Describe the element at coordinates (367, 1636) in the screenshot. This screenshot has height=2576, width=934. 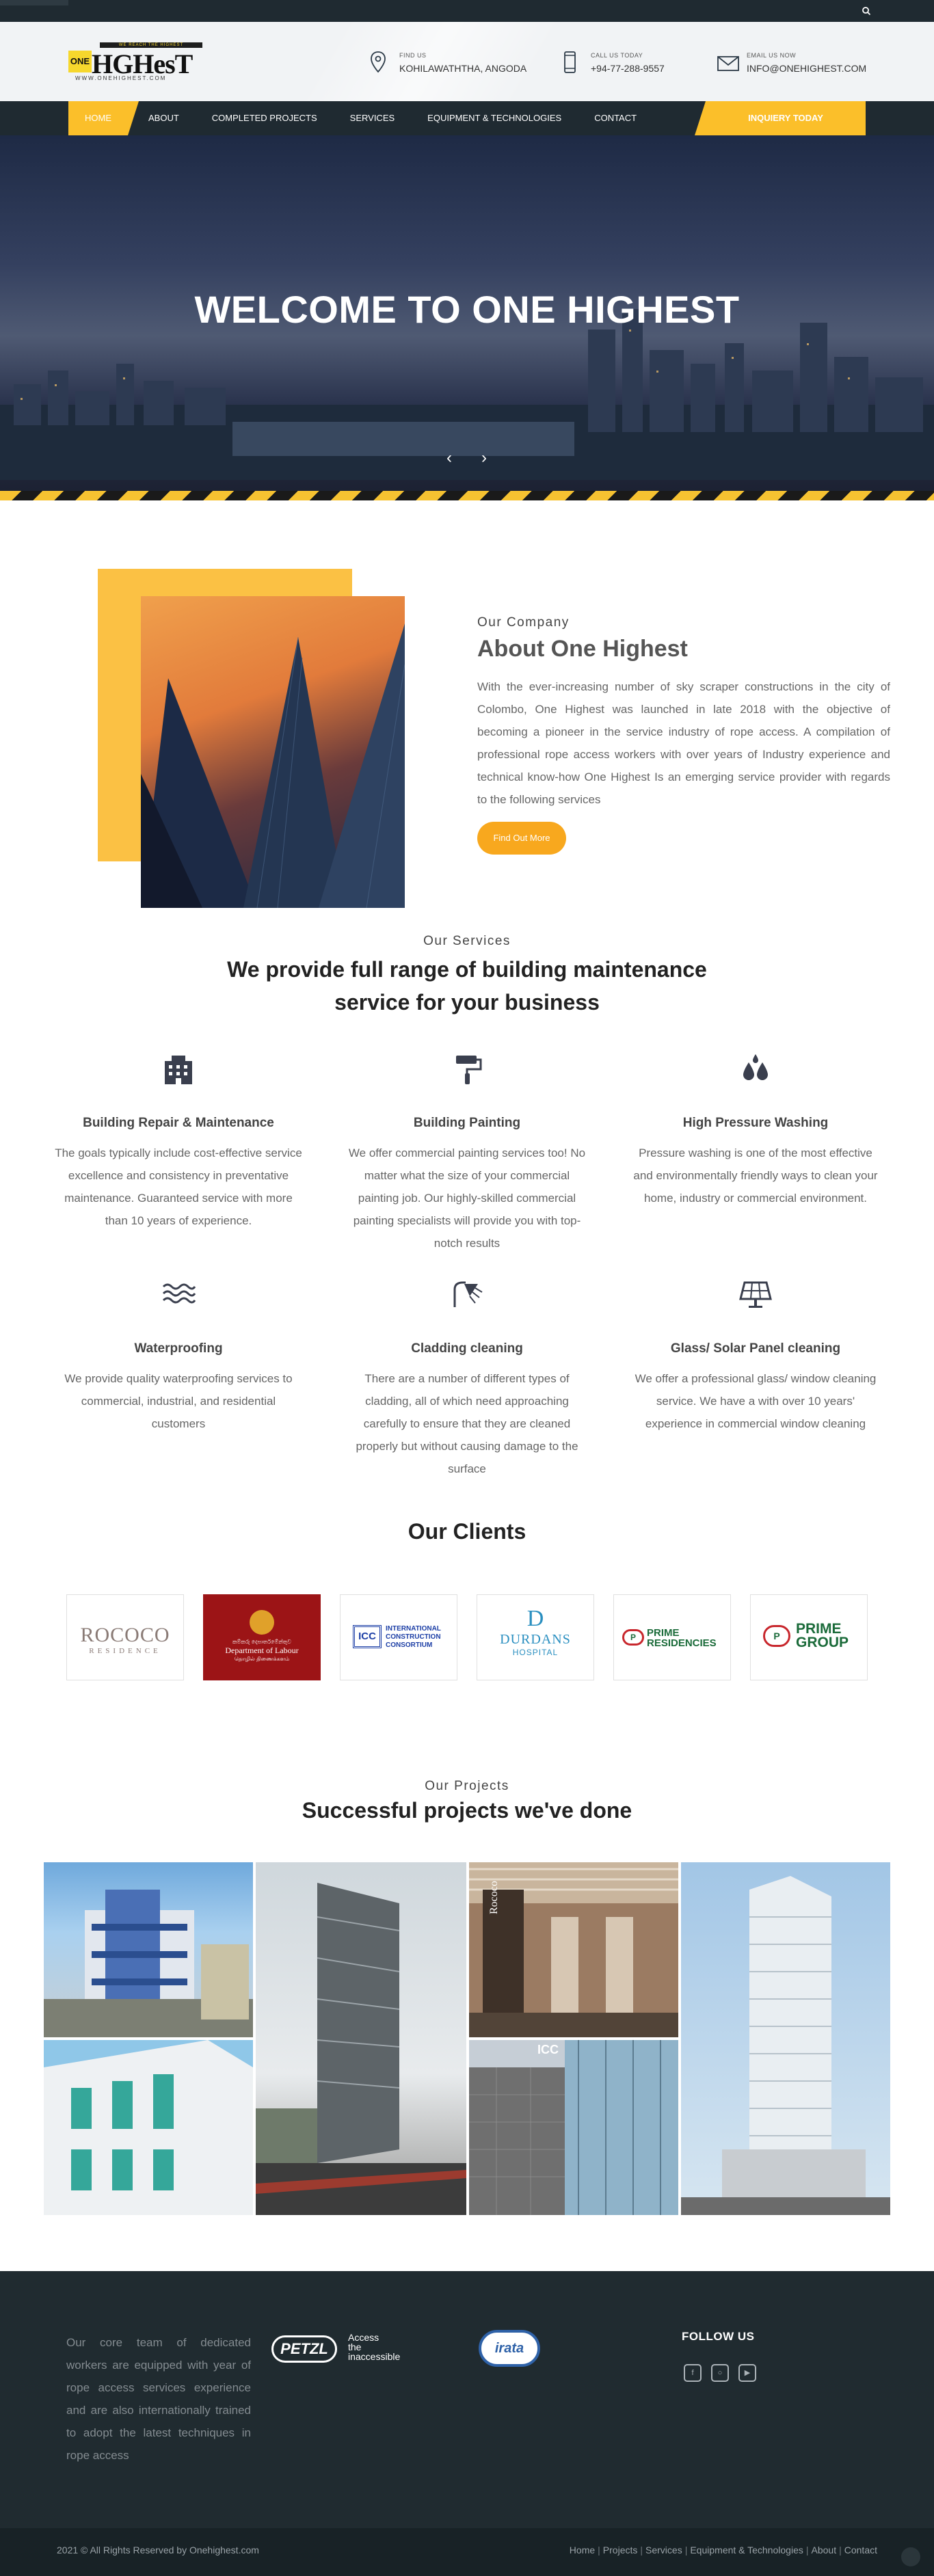
I see `client-logo-text: ICC` at that location.